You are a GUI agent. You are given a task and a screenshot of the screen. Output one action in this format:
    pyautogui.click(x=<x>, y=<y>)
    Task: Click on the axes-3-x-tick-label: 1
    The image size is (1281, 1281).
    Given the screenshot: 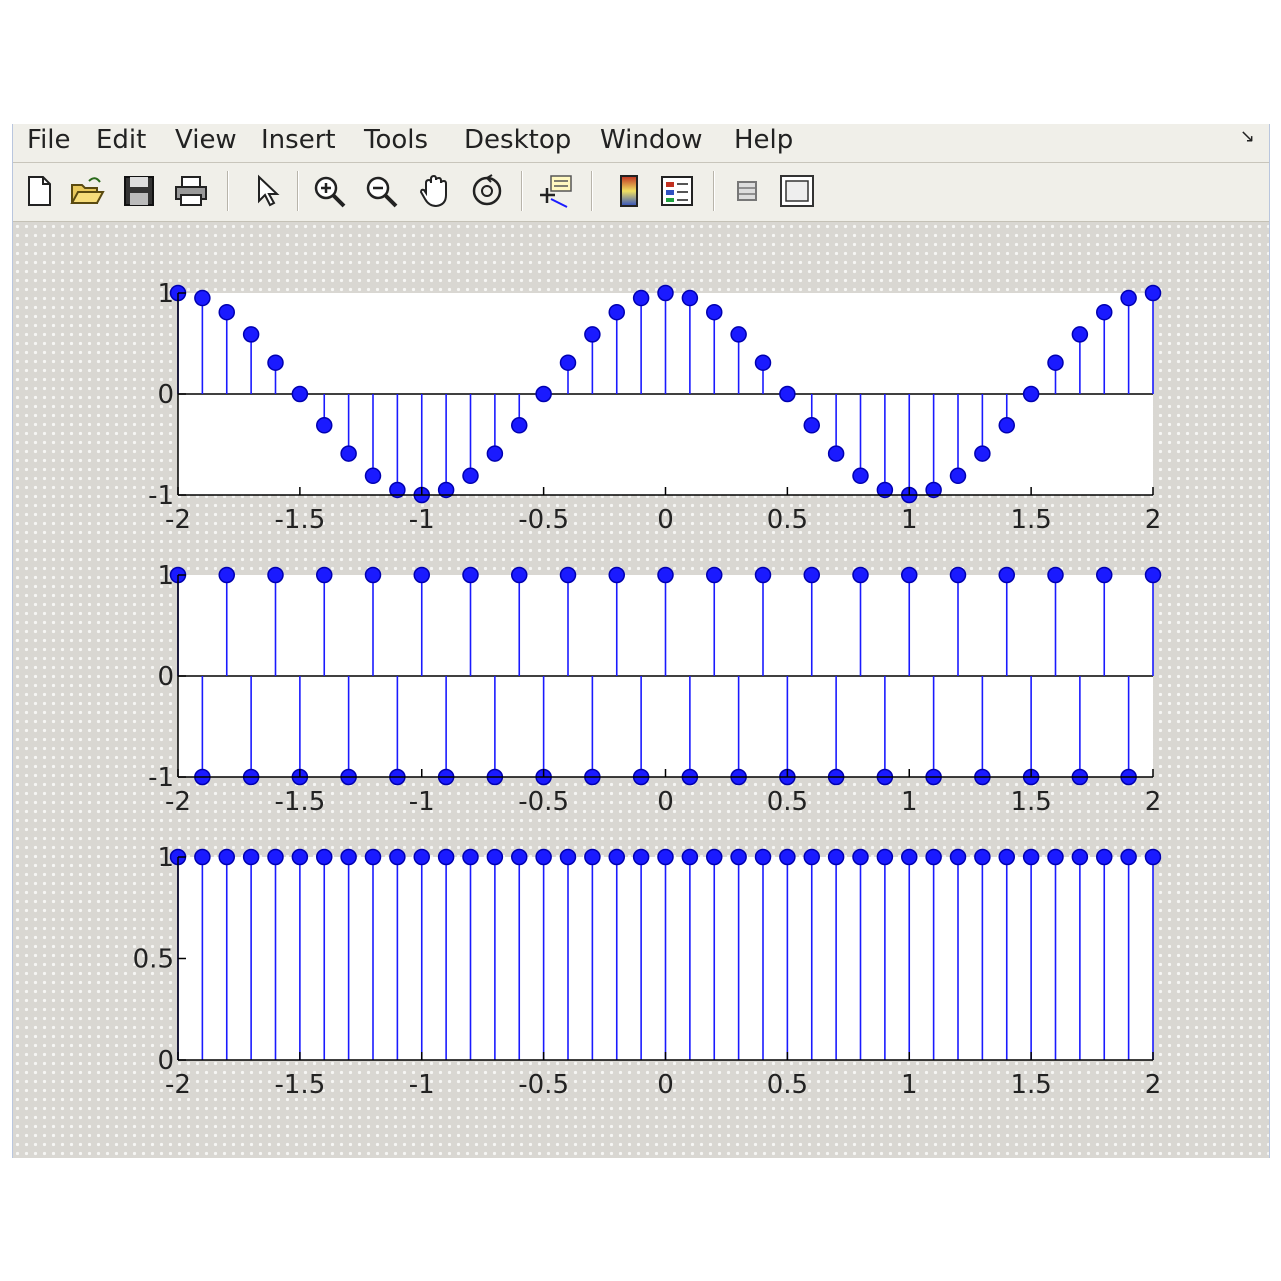 What is the action you would take?
    pyautogui.click(x=909, y=1085)
    